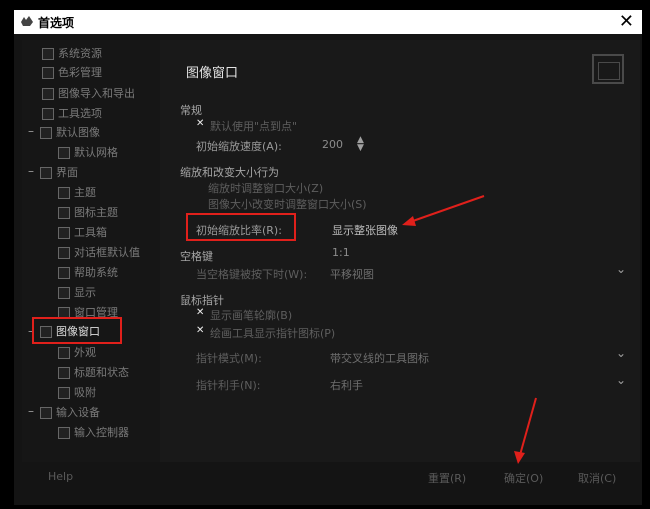 Image resolution: width=650 pixels, height=509 pixels. I want to click on annotation-arrow-ok, so click(525, 430).